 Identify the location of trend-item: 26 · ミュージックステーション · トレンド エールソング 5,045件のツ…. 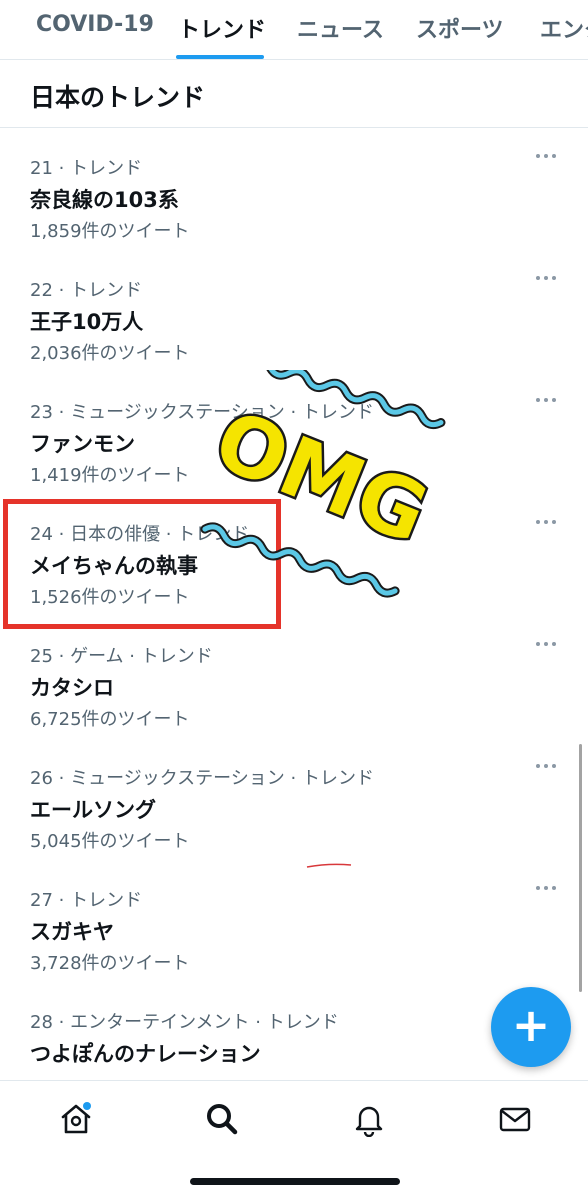
(294, 801).